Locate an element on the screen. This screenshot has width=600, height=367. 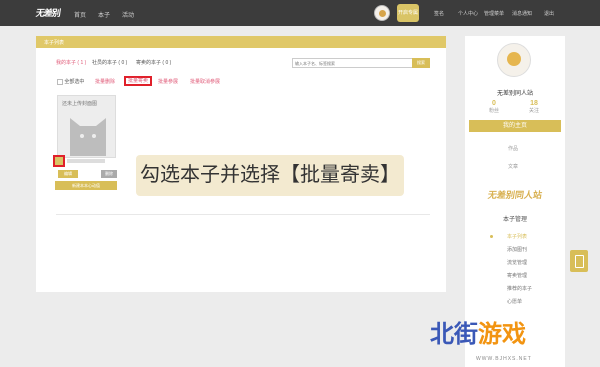
search-box is located at coordinates (353, 63).